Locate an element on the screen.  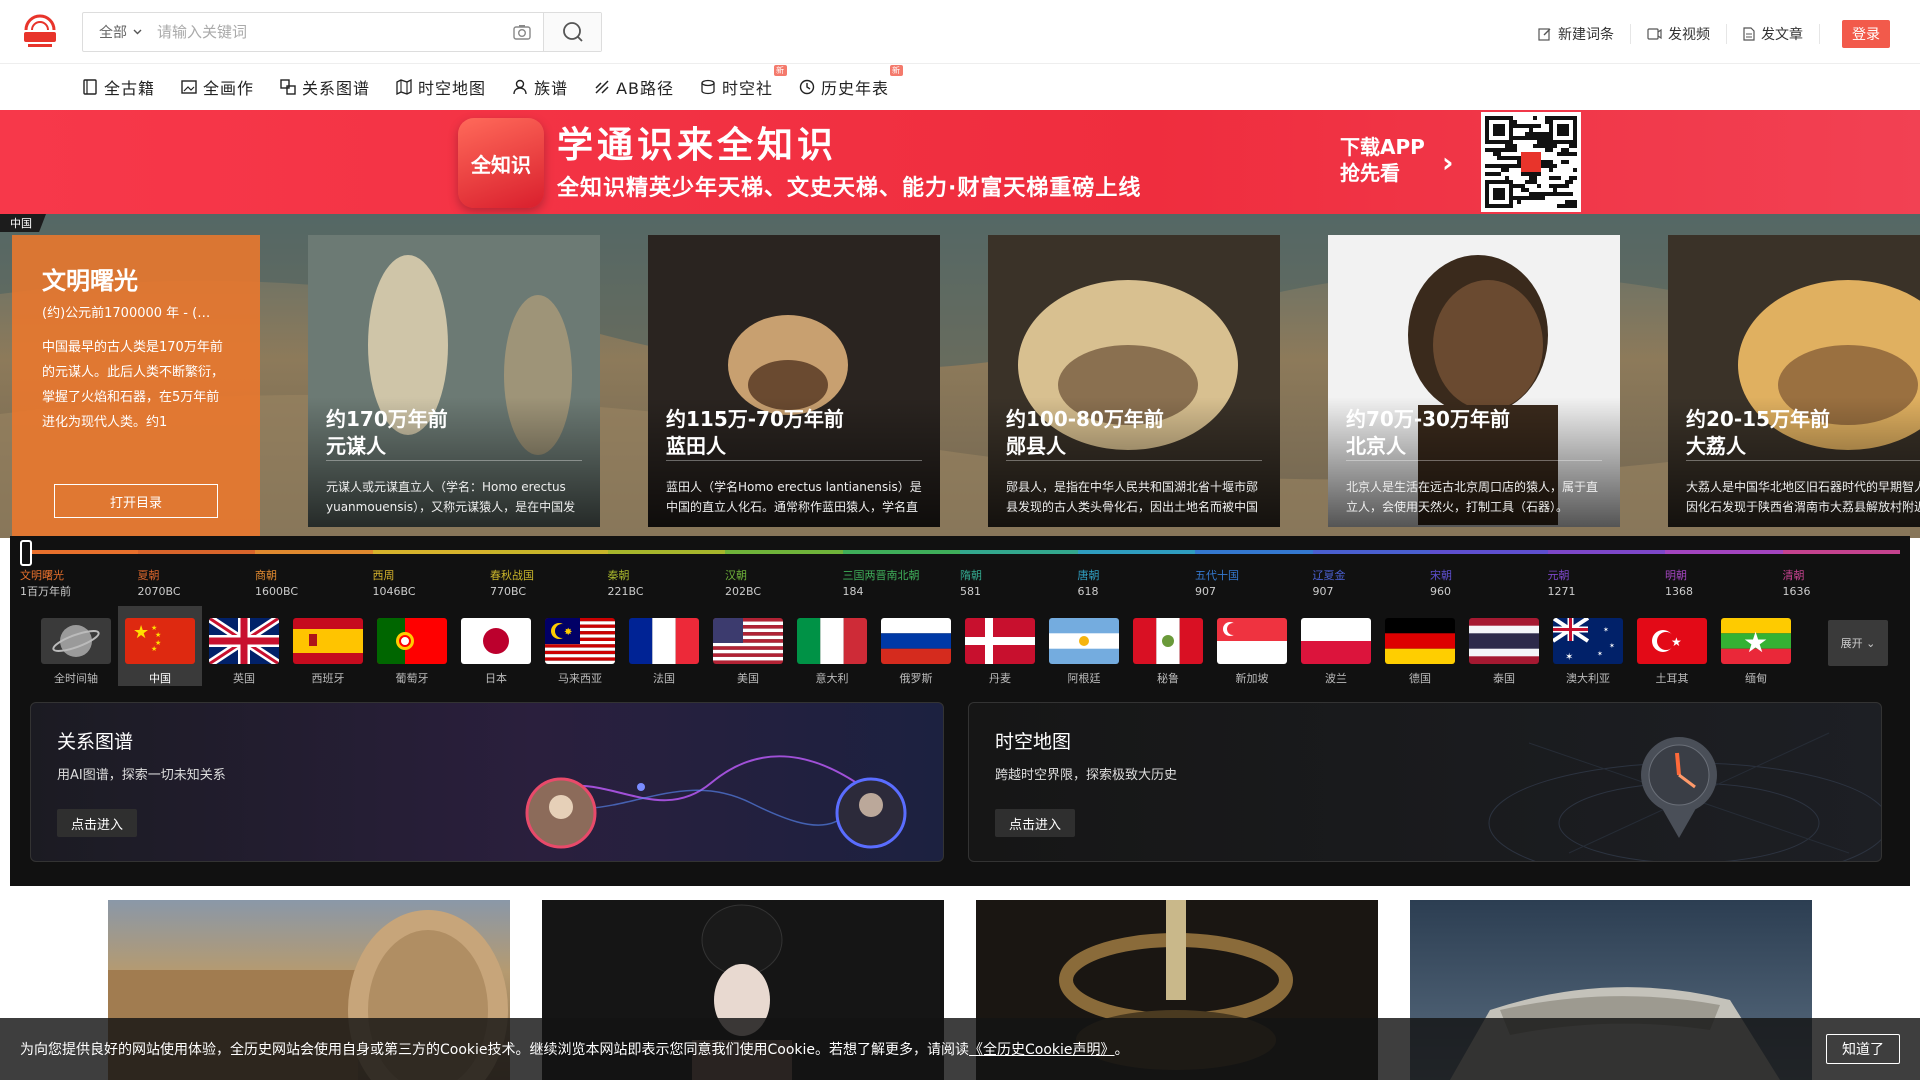
dynasty-name: 文明曙光 is located at coordinates (42, 575).